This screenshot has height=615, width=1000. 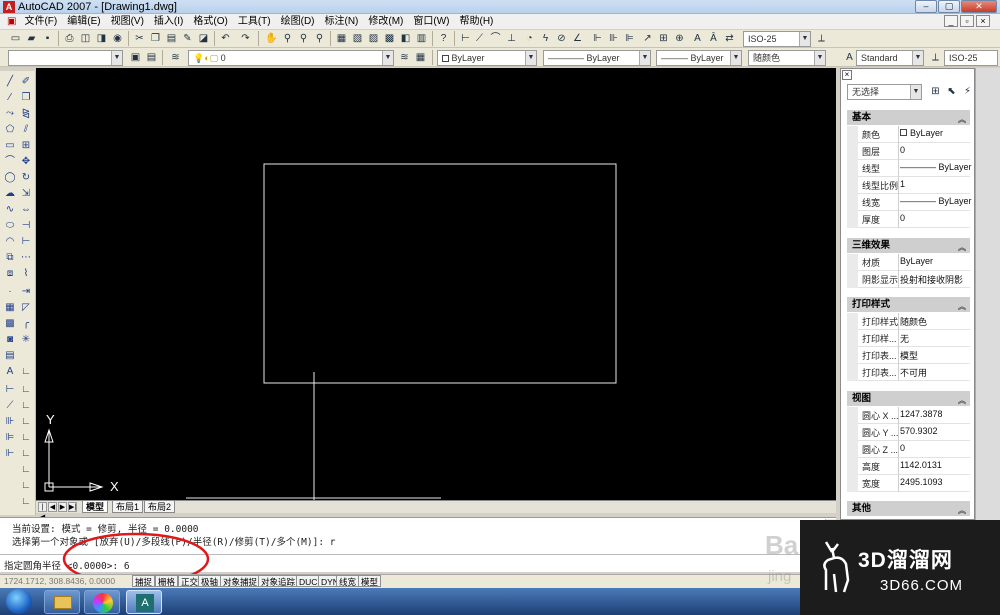 What do you see at coordinates (85, 38) in the screenshot?
I see `print-preview-icon: ◫` at bounding box center [85, 38].